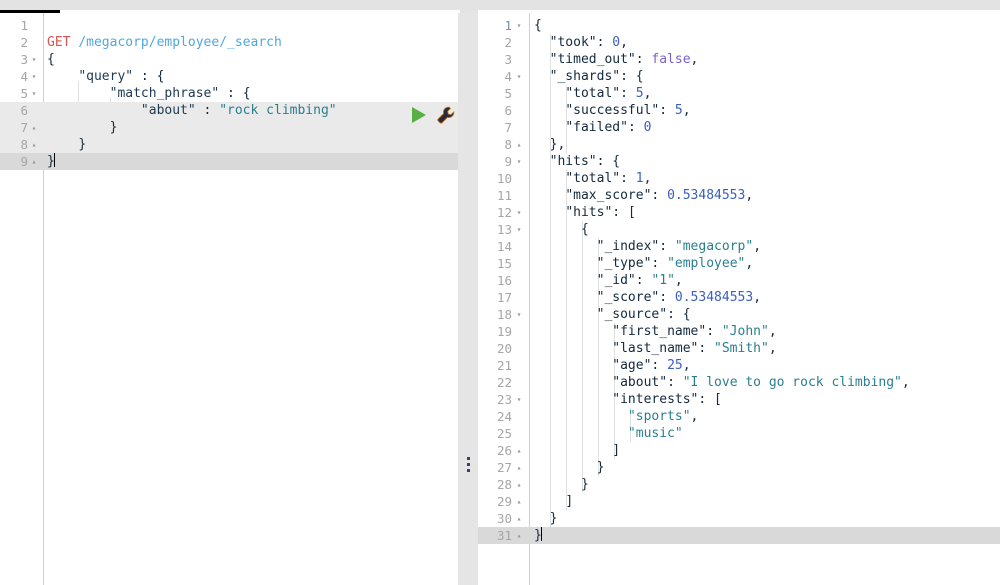 Image resolution: width=1000 pixels, height=585 pixels. Describe the element at coordinates (592, 59) in the screenshot. I see `token: "timed_out"` at that location.